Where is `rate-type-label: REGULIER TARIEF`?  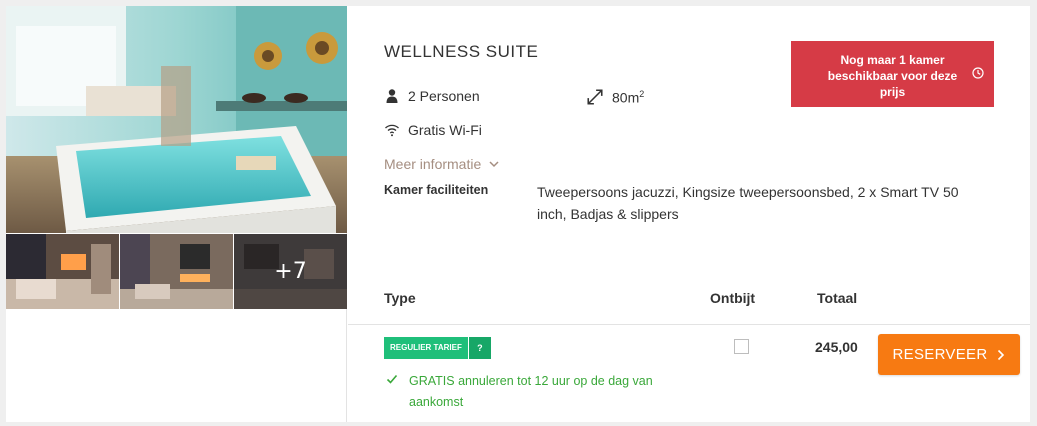
rate-type-label: REGULIER TARIEF is located at coordinates (426, 348).